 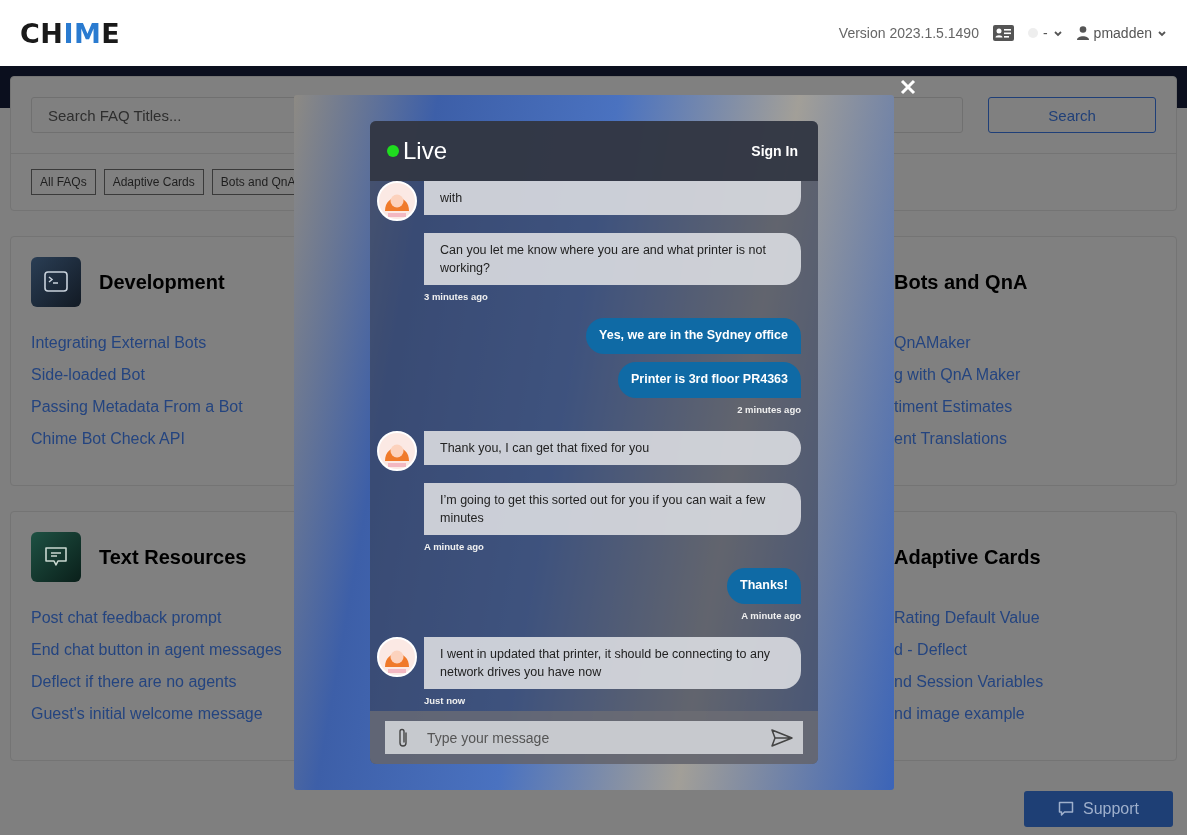 What do you see at coordinates (957, 374) in the screenshot?
I see `faq-link: g with QnA Maker` at bounding box center [957, 374].